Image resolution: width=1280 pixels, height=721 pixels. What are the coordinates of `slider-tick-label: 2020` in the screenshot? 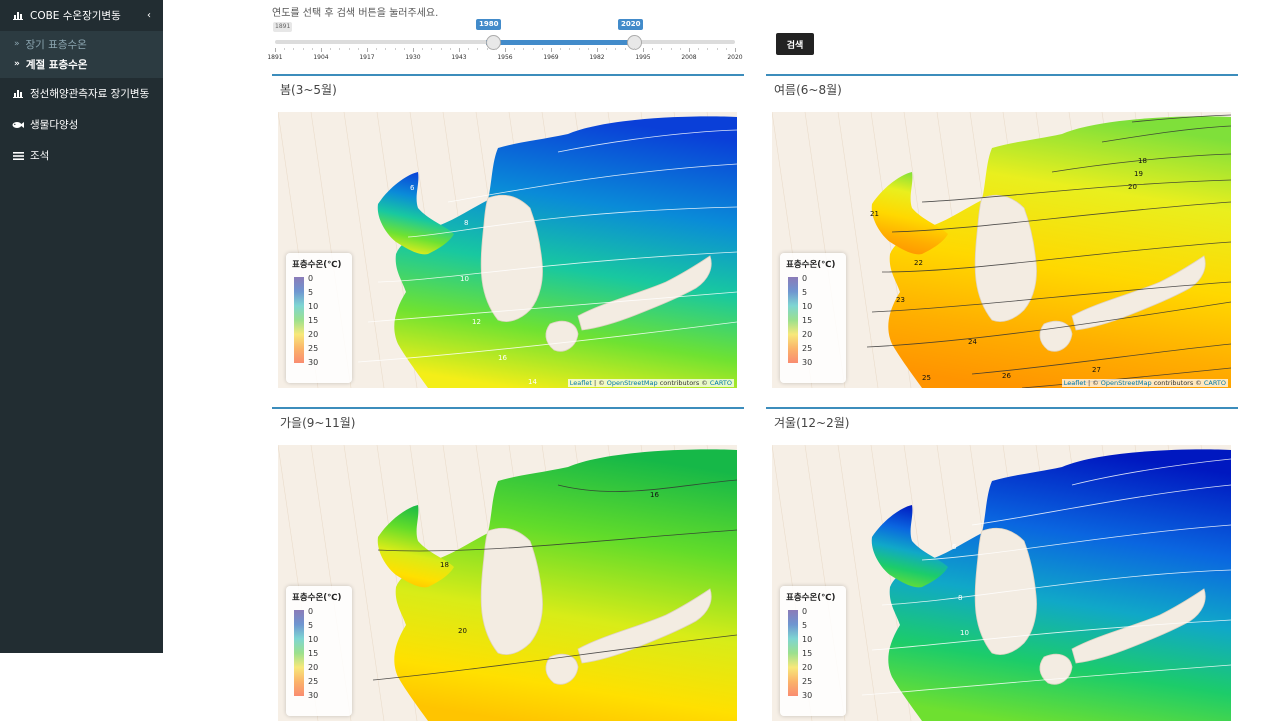 It's located at (735, 57).